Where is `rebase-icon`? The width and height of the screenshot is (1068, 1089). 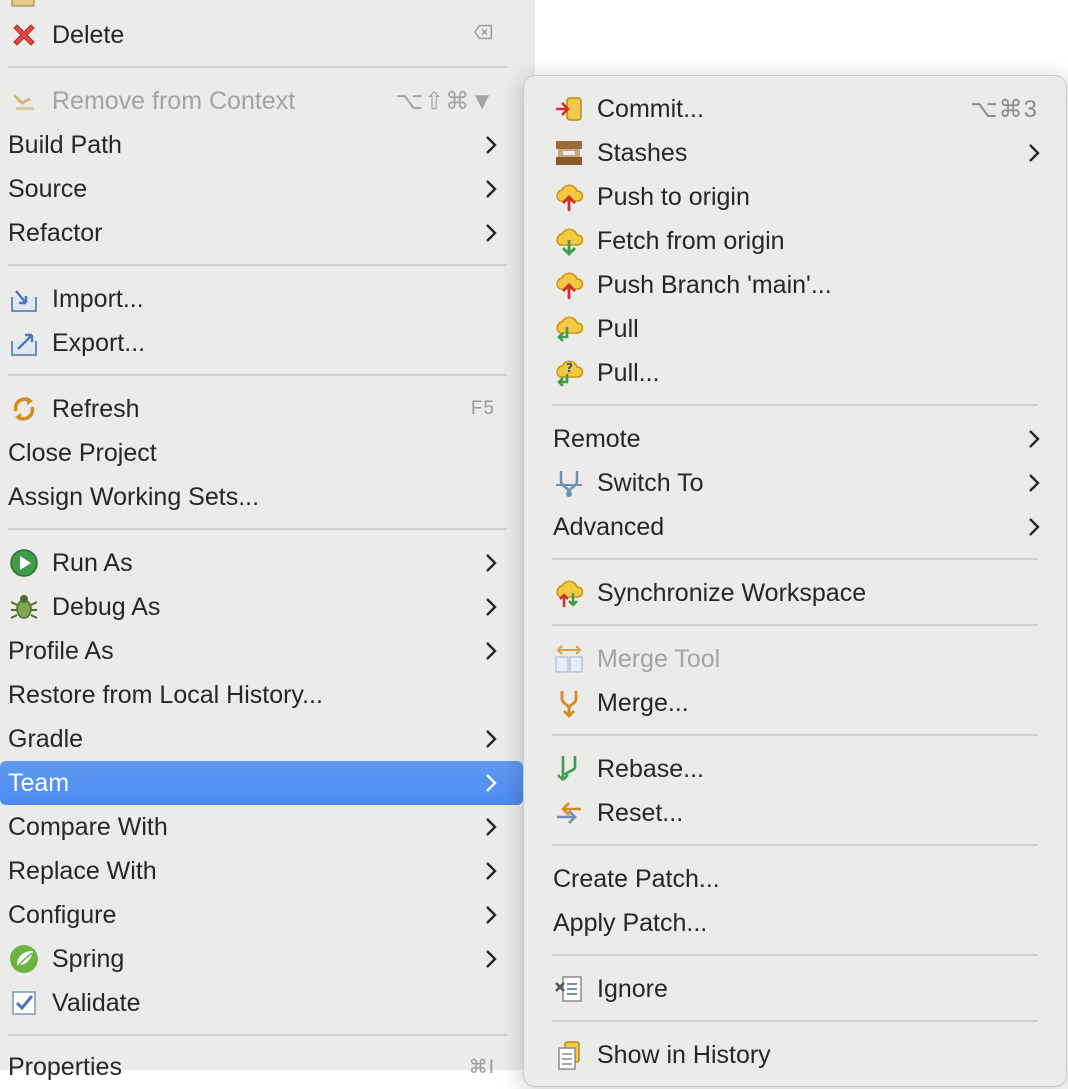
rebase-icon is located at coordinates (569, 769).